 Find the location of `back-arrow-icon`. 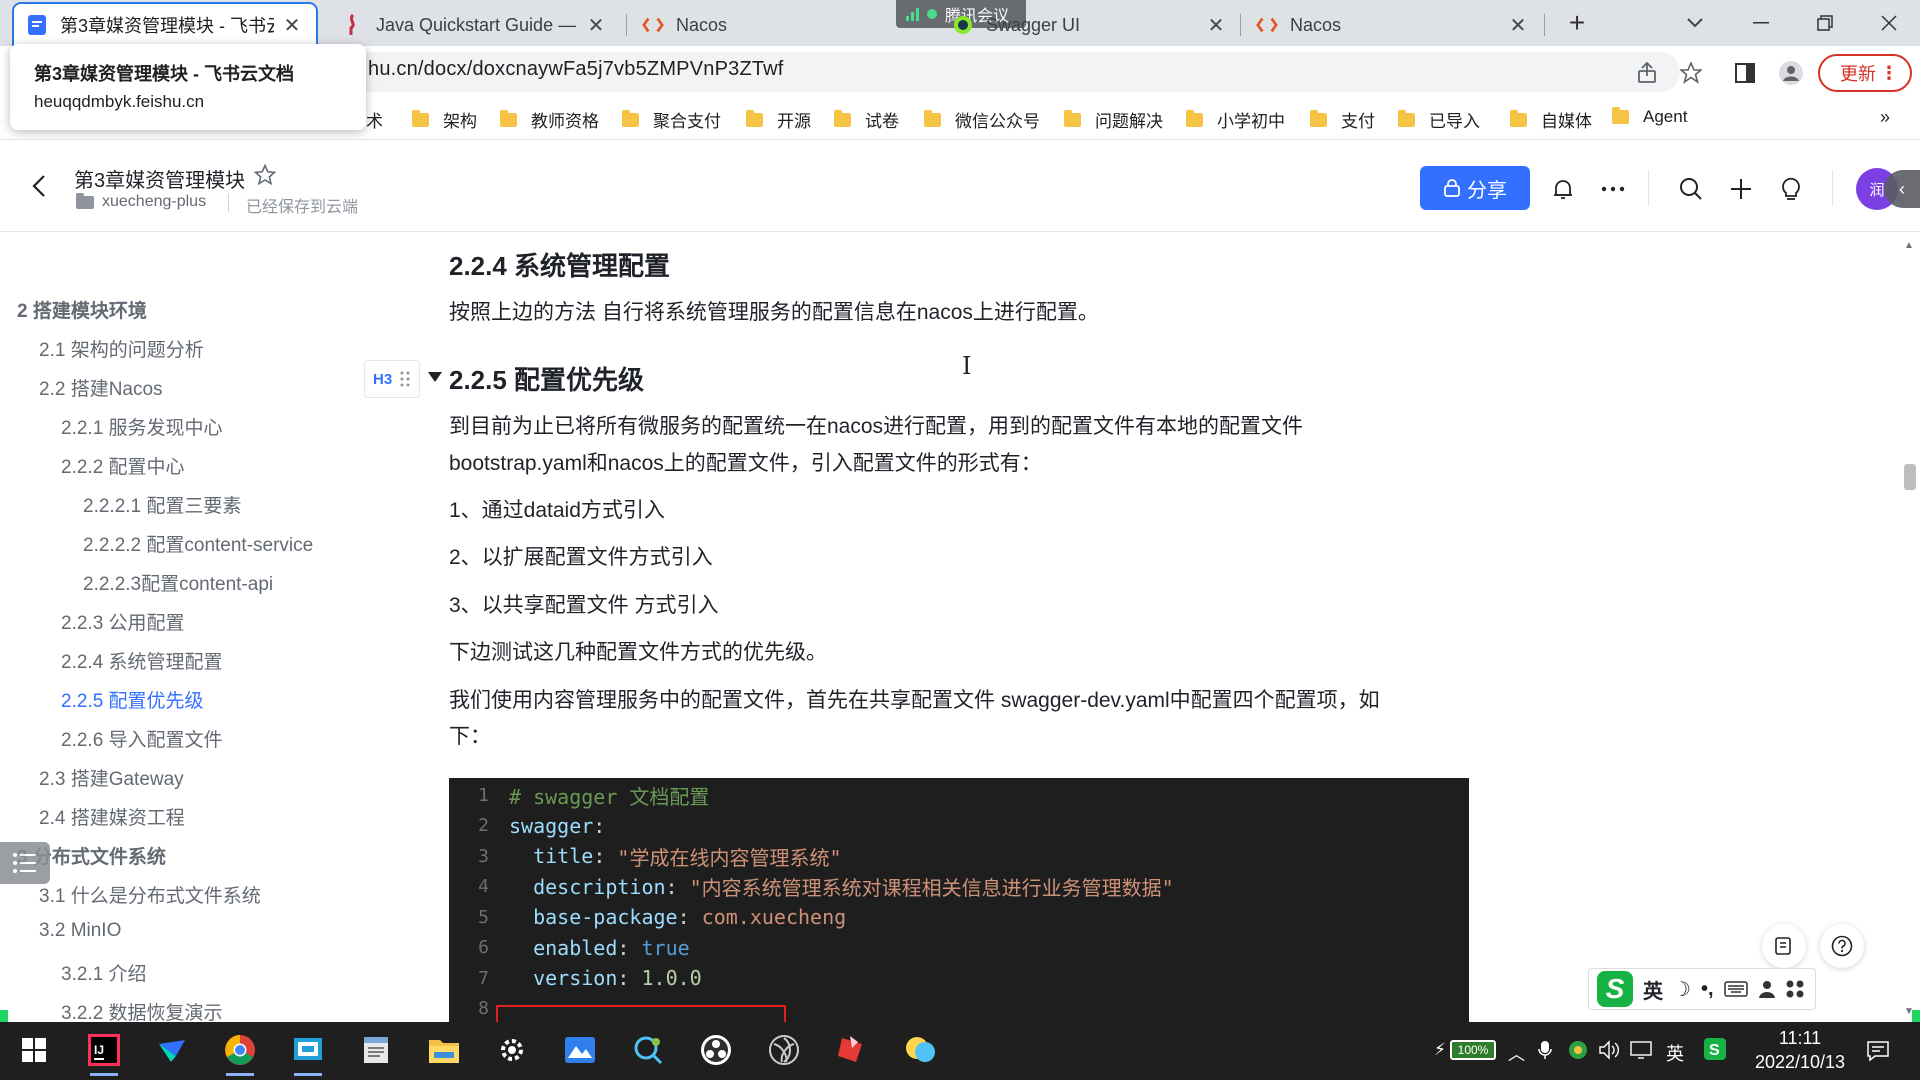

back-arrow-icon is located at coordinates (40, 186).